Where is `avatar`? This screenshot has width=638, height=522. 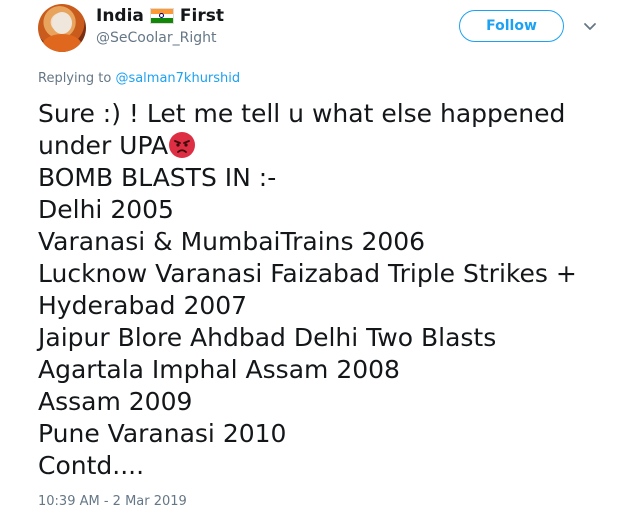 avatar is located at coordinates (62, 28).